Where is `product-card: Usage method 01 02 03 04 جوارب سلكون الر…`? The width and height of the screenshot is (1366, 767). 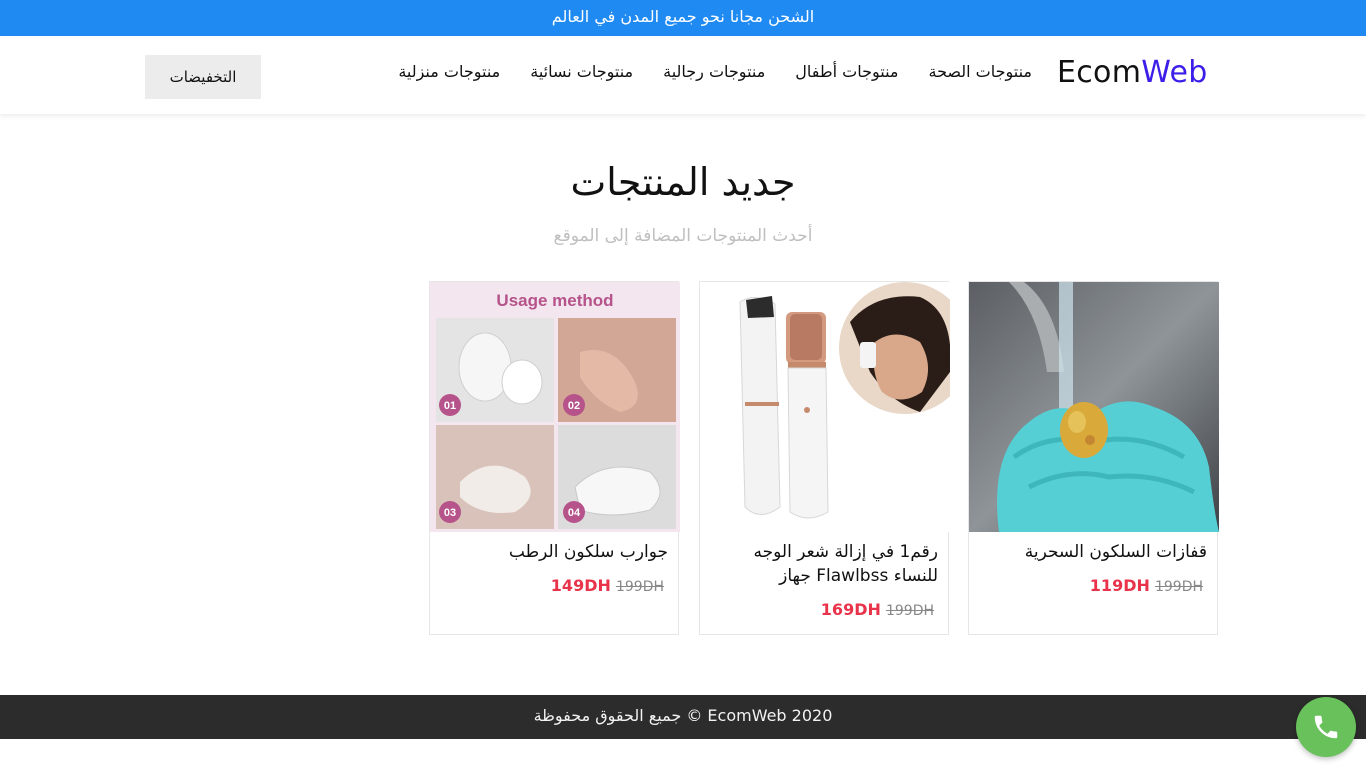 product-card: Usage method 01 02 03 04 جوارب سلكون الر… is located at coordinates (554, 458).